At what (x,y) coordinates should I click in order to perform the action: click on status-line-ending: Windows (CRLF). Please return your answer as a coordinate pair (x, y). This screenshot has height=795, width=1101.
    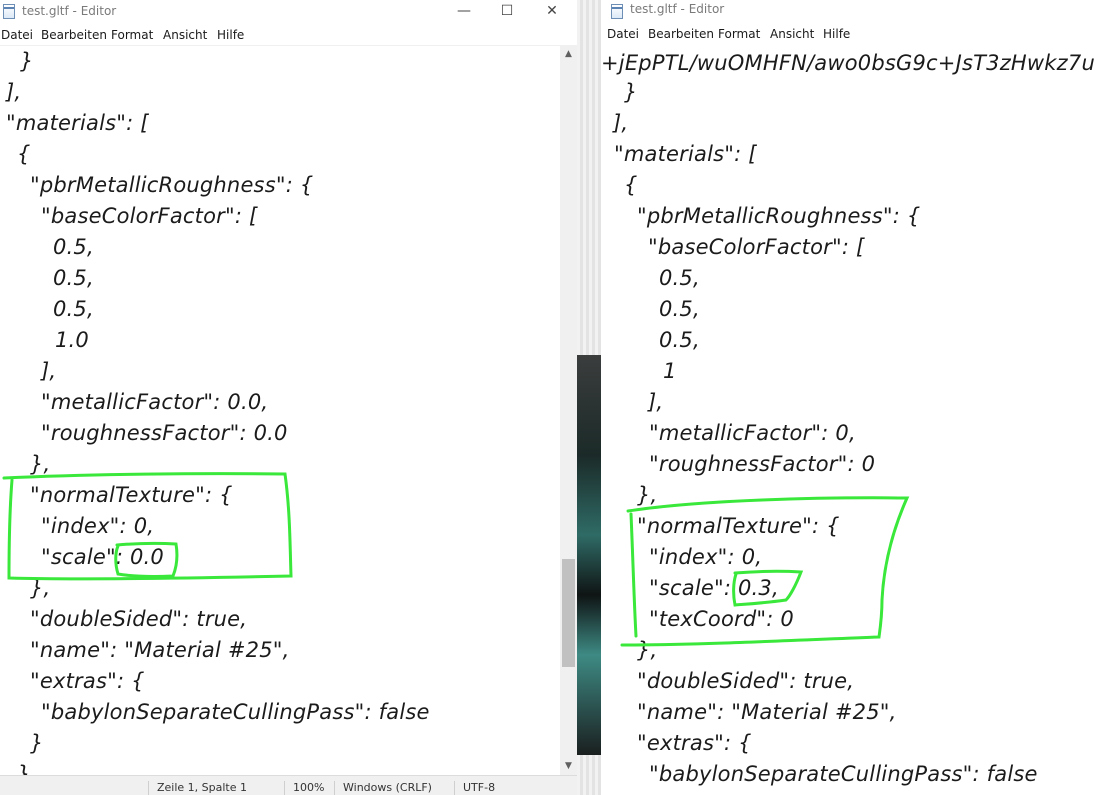
    Looking at the image, I should click on (383, 788).